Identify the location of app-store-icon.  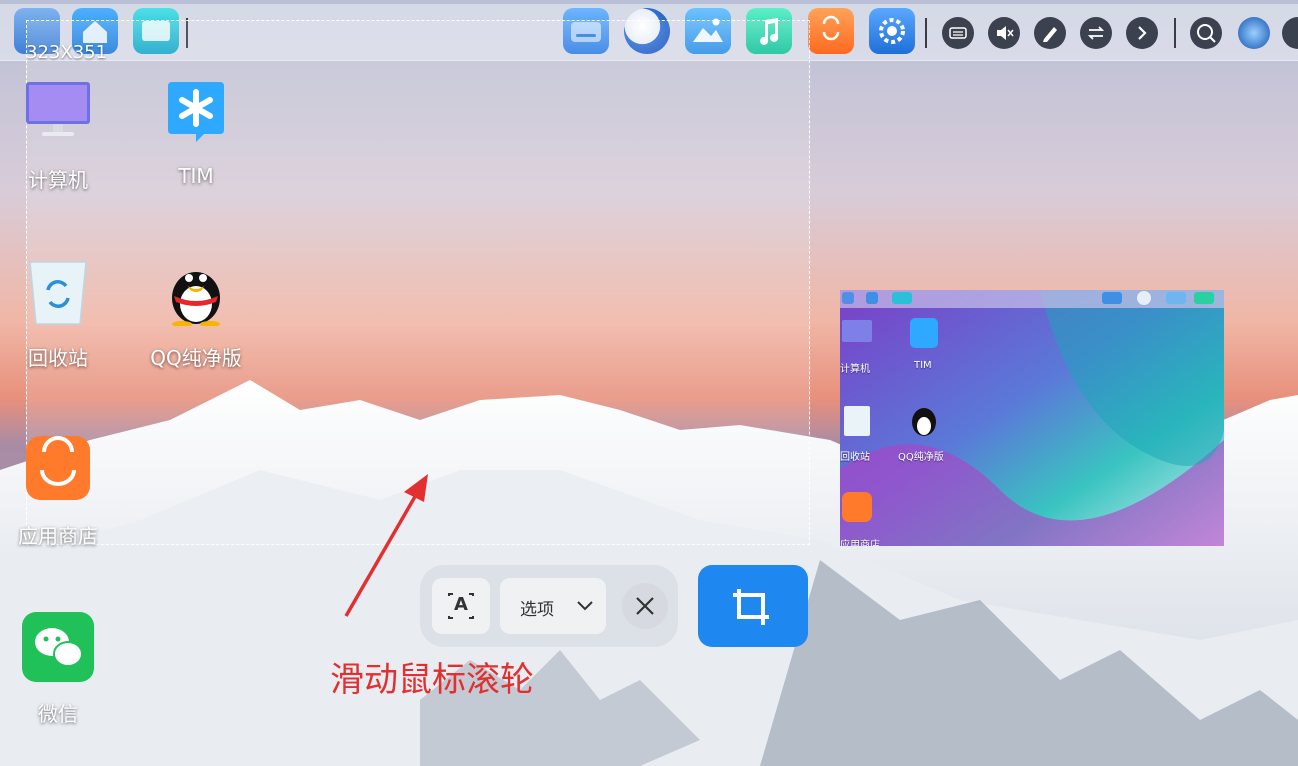
(58, 468).